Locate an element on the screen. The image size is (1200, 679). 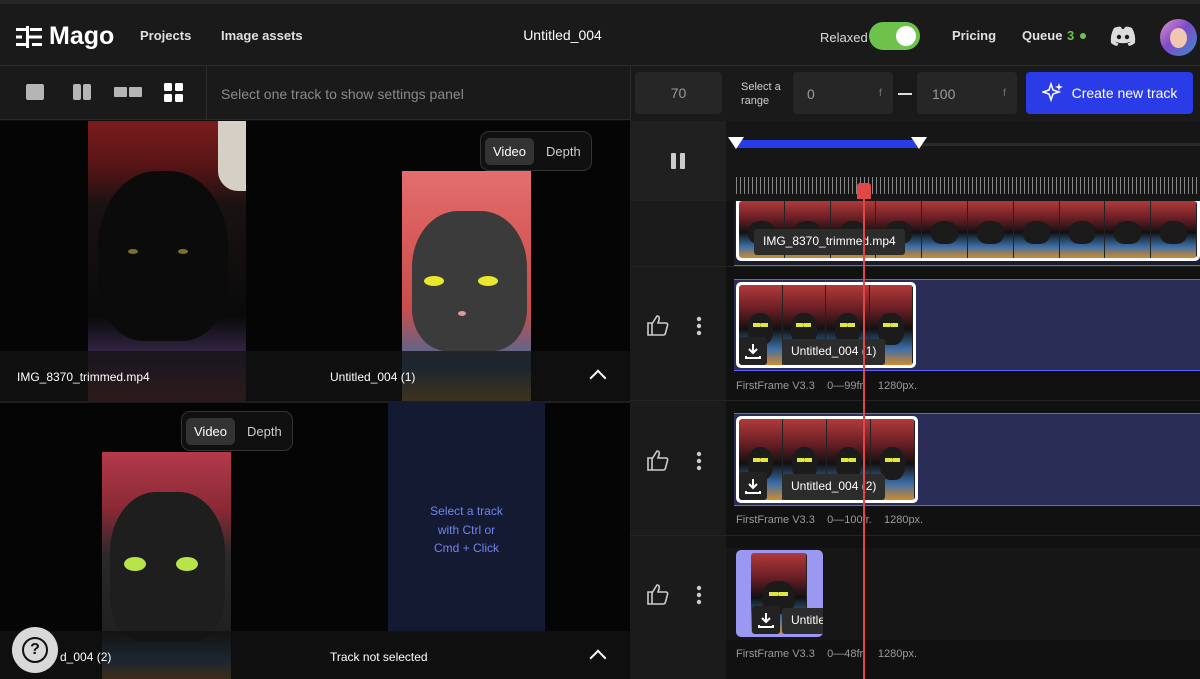
user-avatar is located at coordinates (1178, 37).